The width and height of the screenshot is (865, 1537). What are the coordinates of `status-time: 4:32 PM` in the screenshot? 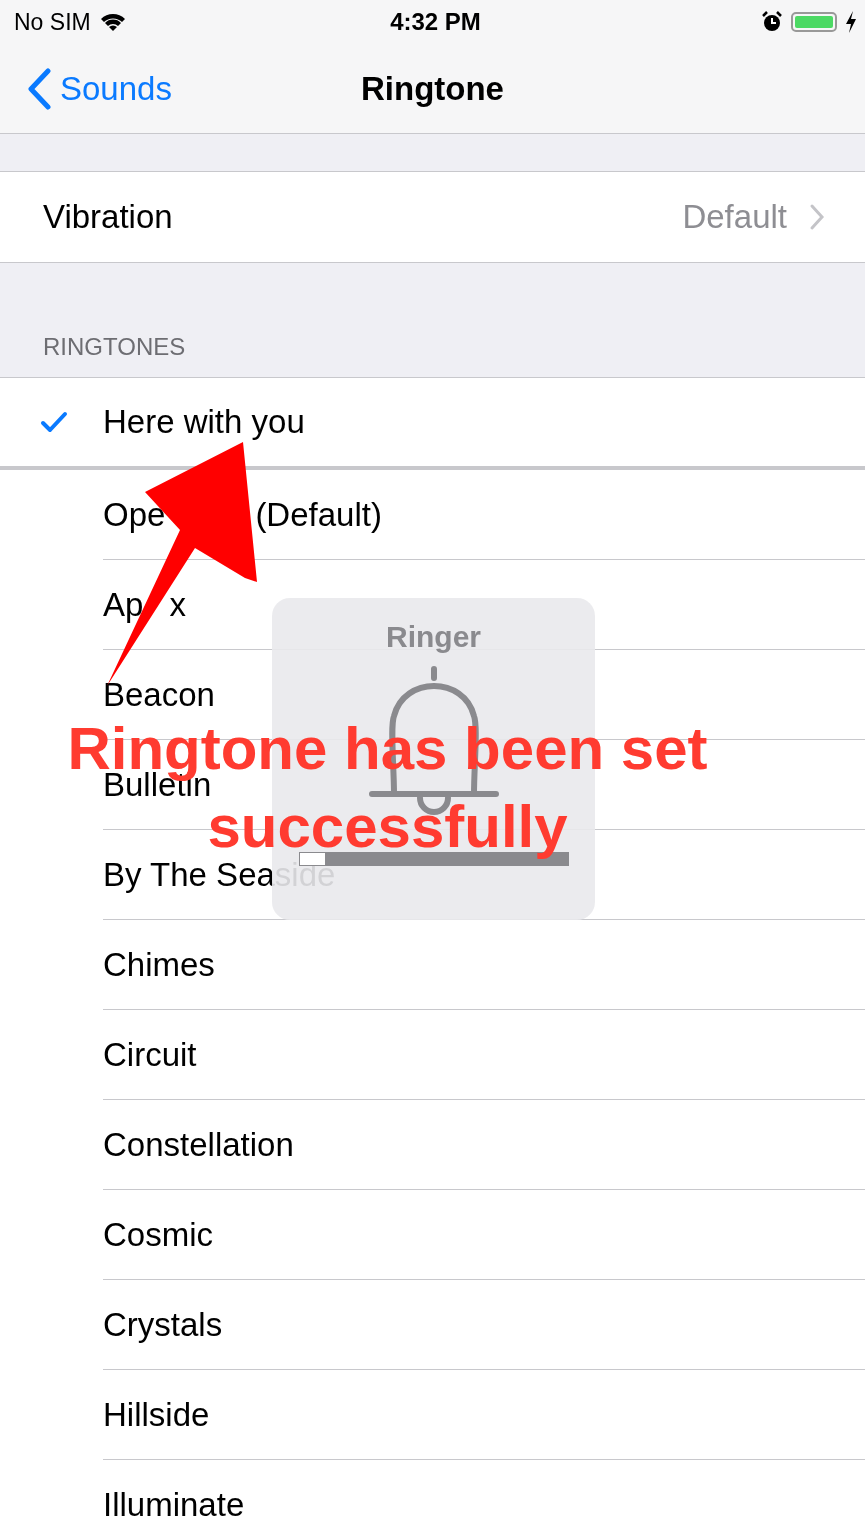 It's located at (435, 22).